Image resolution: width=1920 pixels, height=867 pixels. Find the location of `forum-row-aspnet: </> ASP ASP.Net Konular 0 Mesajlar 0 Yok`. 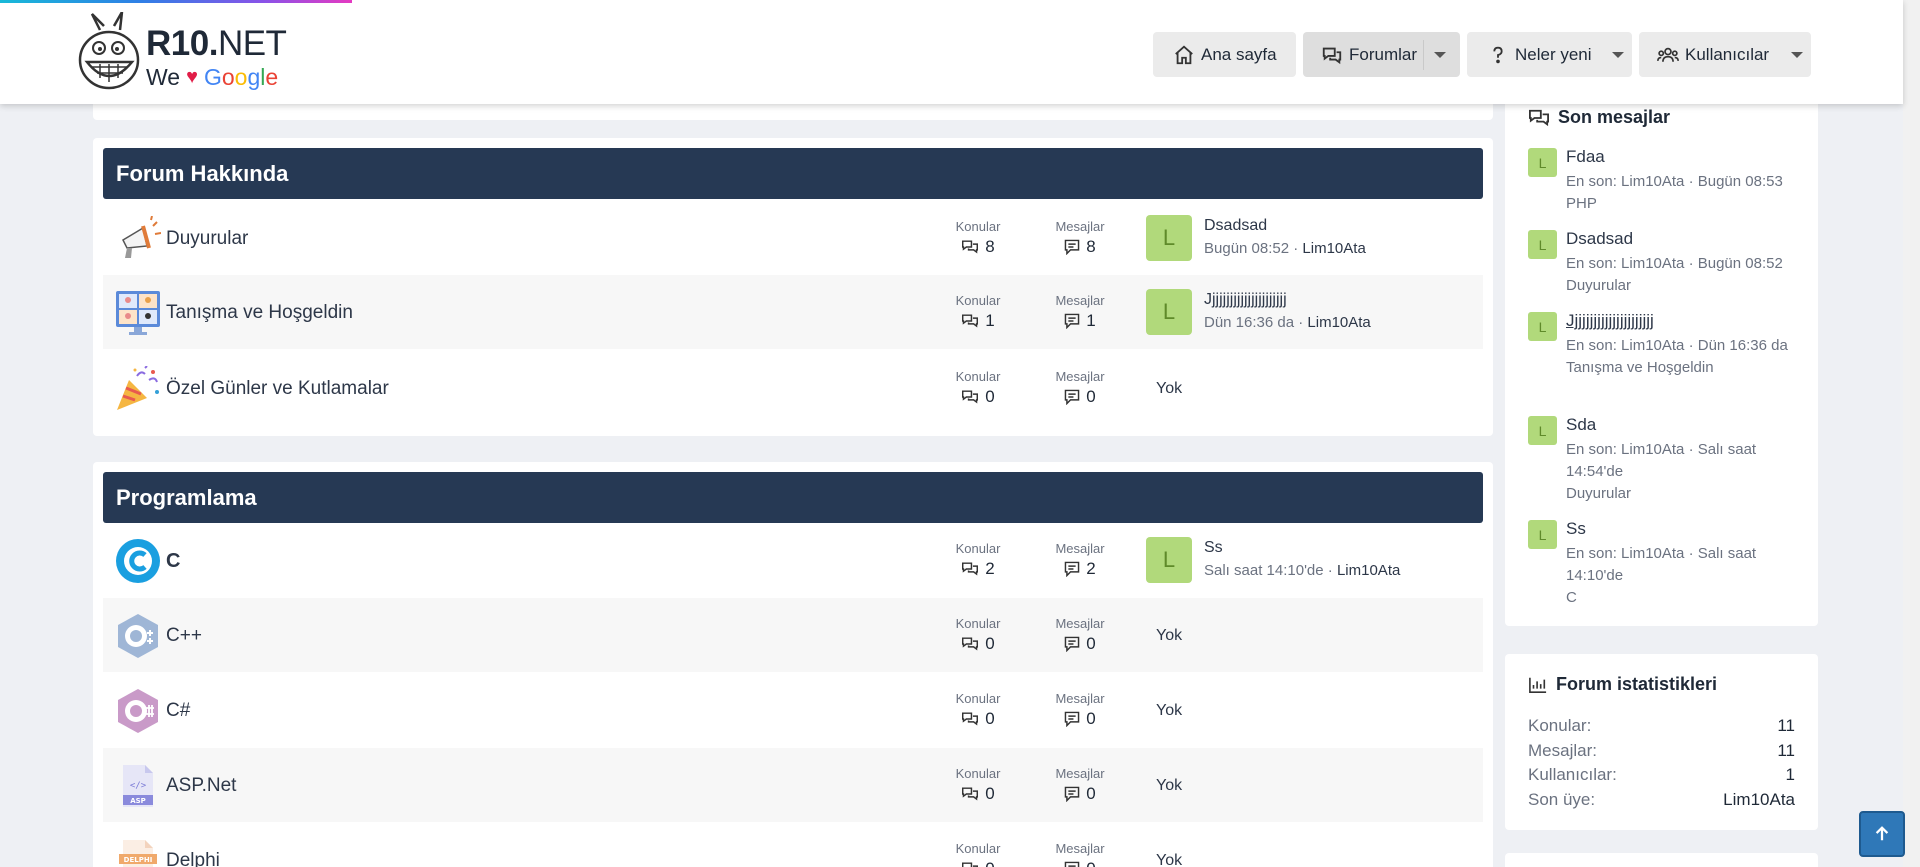

forum-row-aspnet: </> ASP ASP.Net Konular 0 Mesajlar 0 Yok is located at coordinates (793, 785).